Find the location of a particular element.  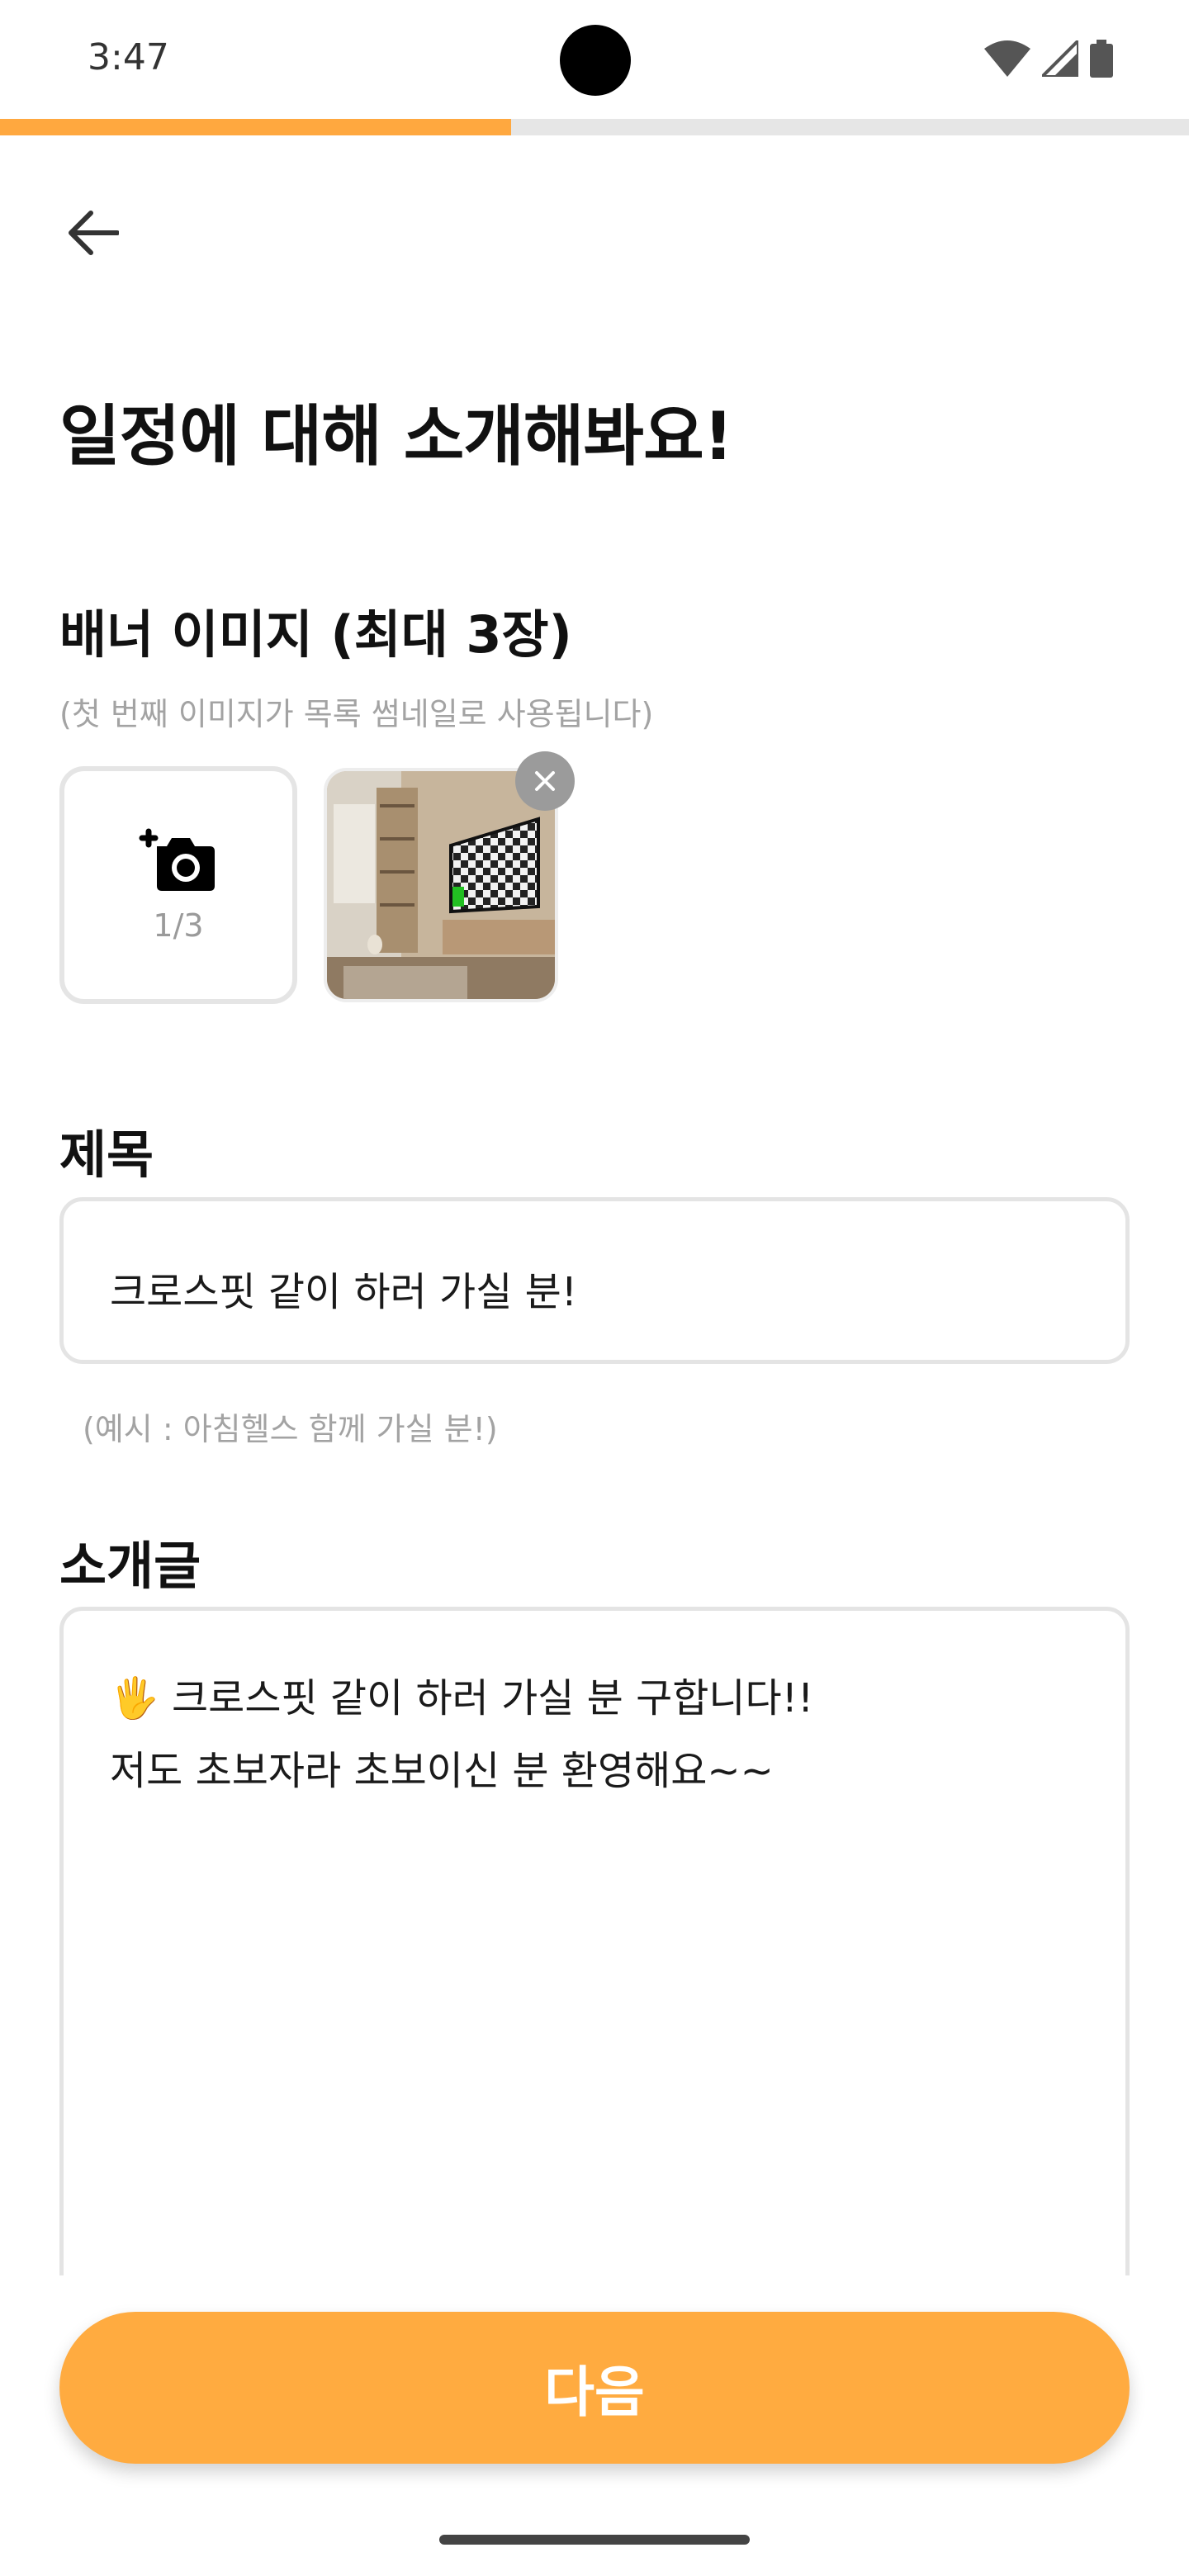

banner-thumbnail is located at coordinates (441, 885).